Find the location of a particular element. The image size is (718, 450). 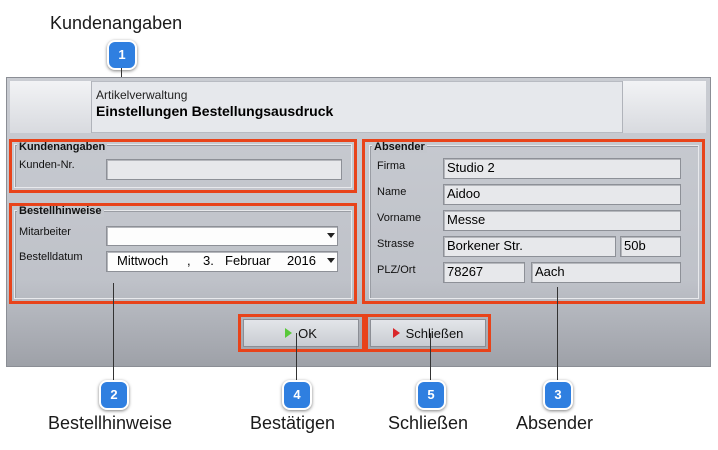

highlight-close is located at coordinates (428, 333).